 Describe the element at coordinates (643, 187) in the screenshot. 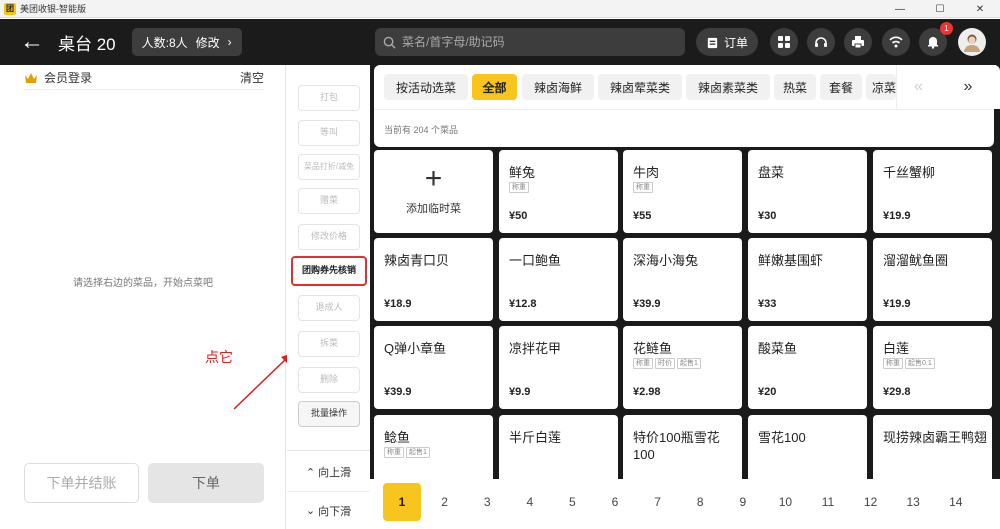

I see `dish-tag: 称重` at that location.